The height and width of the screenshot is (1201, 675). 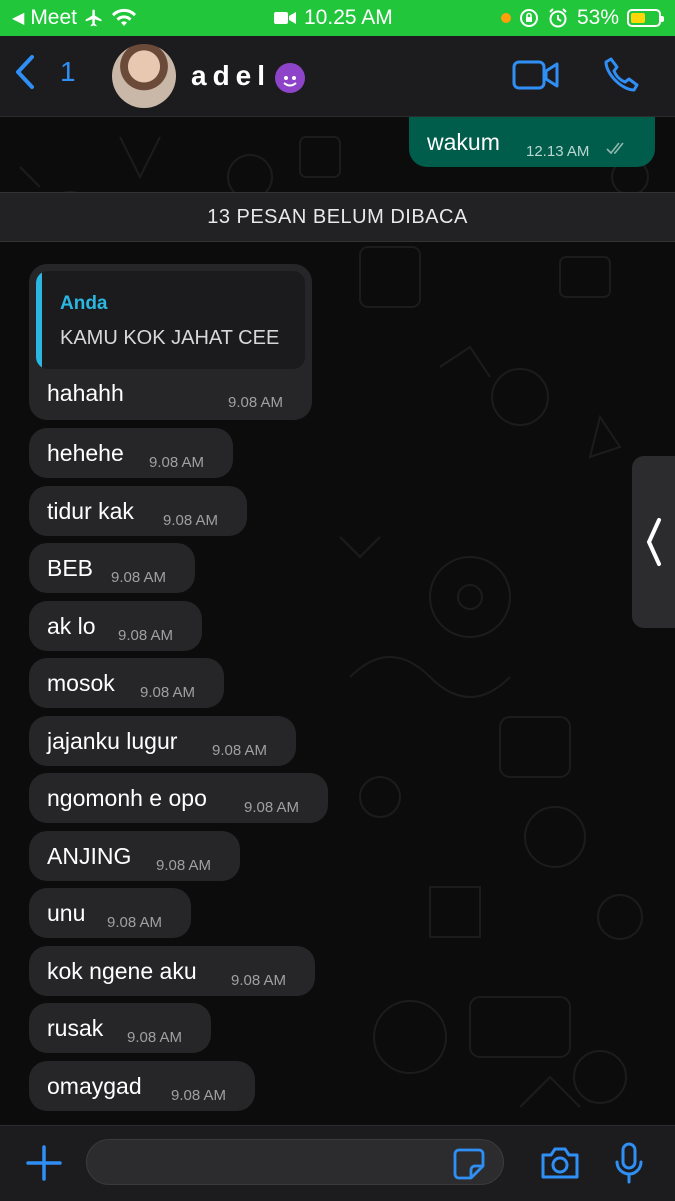 What do you see at coordinates (127, 798) in the screenshot?
I see `message-text: ngomonh e opo` at bounding box center [127, 798].